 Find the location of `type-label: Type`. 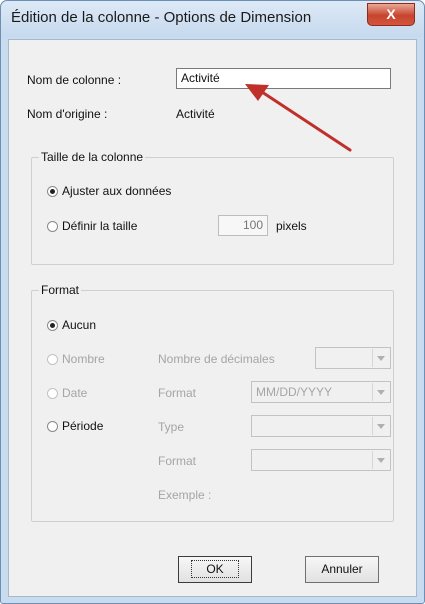

type-label: Type is located at coordinates (171, 427).